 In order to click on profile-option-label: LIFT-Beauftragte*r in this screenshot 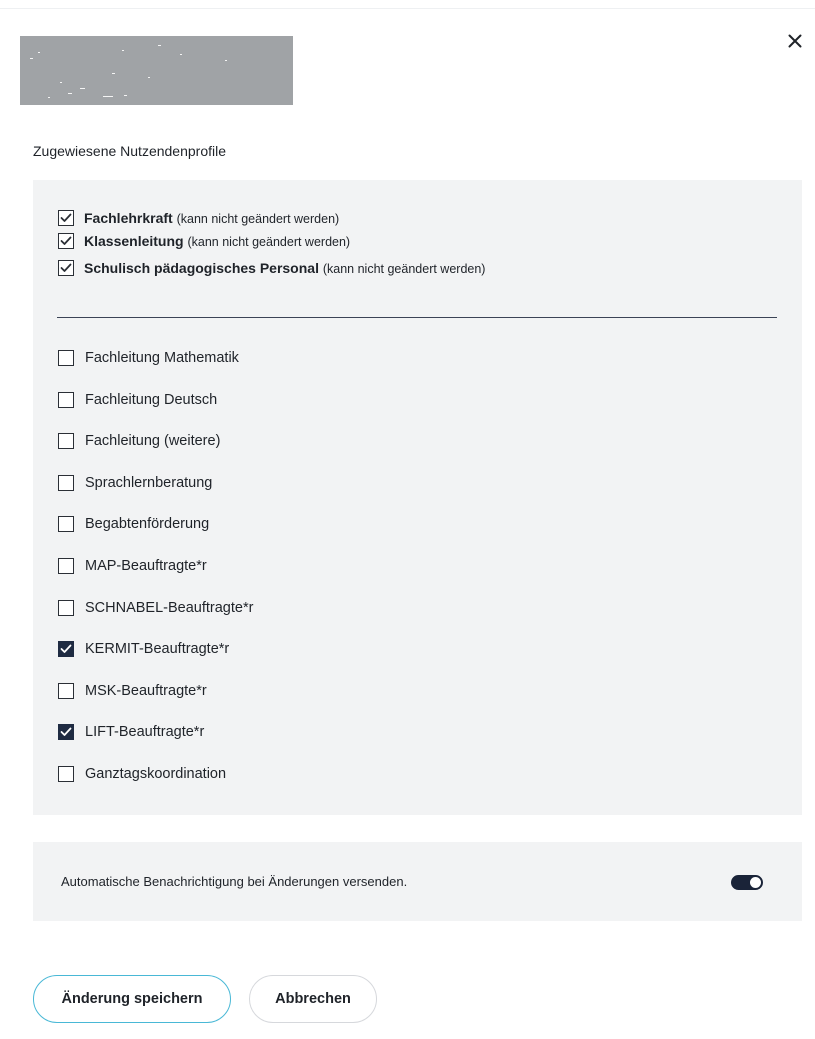, I will do `click(145, 732)`.